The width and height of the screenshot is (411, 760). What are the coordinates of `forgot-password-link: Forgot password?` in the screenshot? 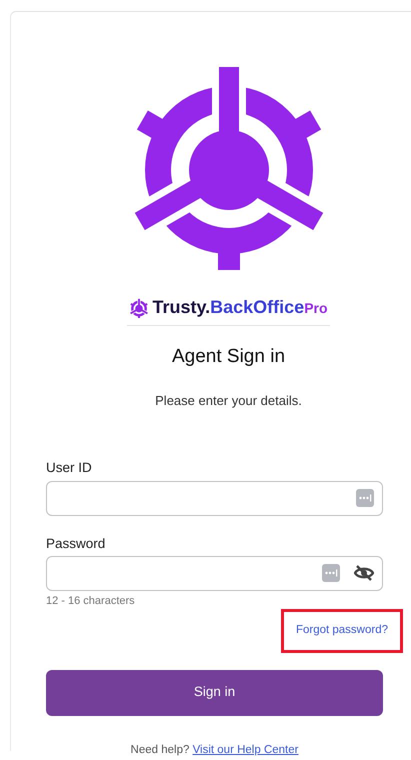 It's located at (341, 631).